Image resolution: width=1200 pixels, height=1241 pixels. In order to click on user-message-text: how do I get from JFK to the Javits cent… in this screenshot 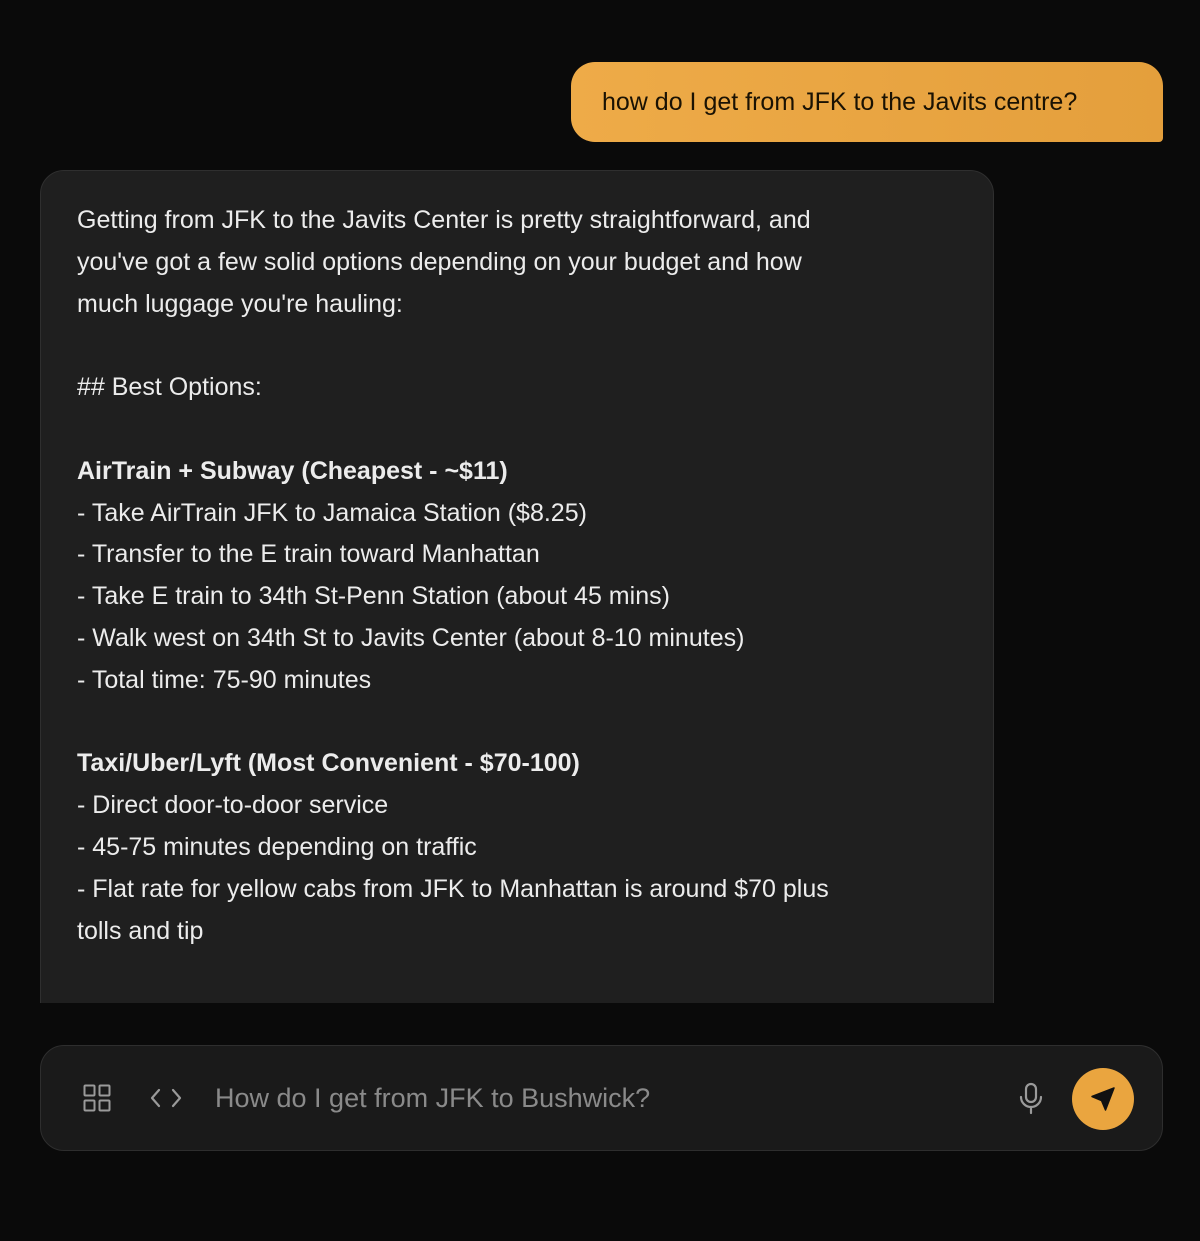, I will do `click(840, 102)`.